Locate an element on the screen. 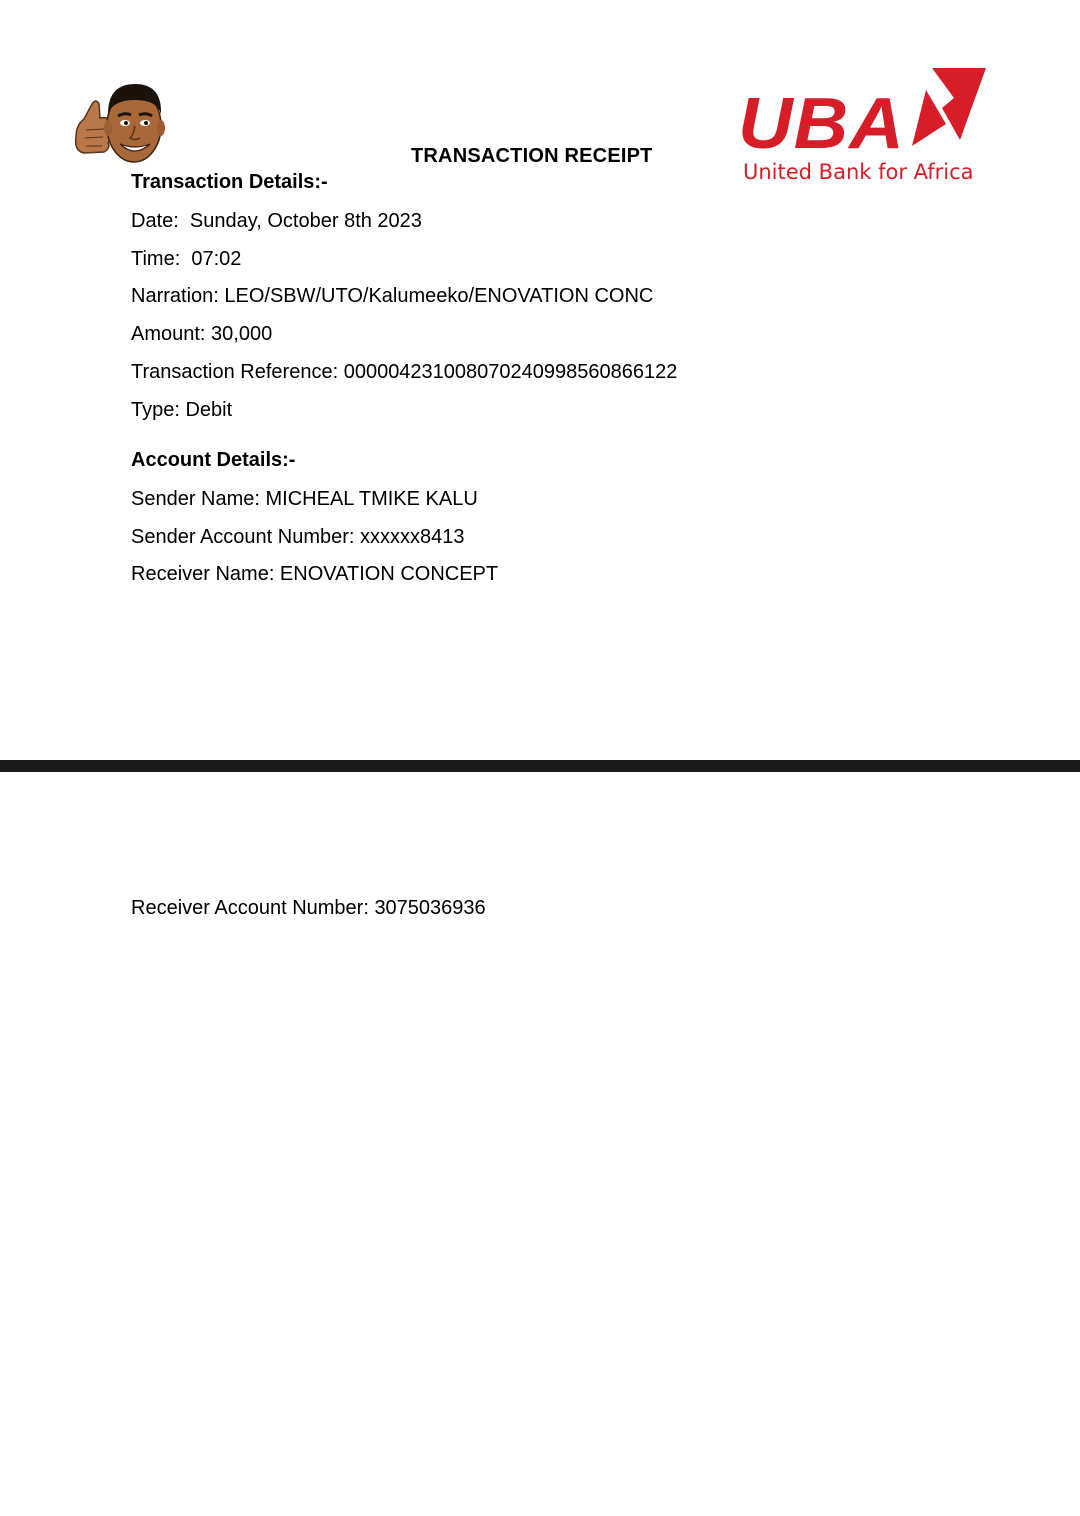 This screenshot has height=1516, width=1080. account-details-heading: Account Details:- is located at coordinates (213, 460).